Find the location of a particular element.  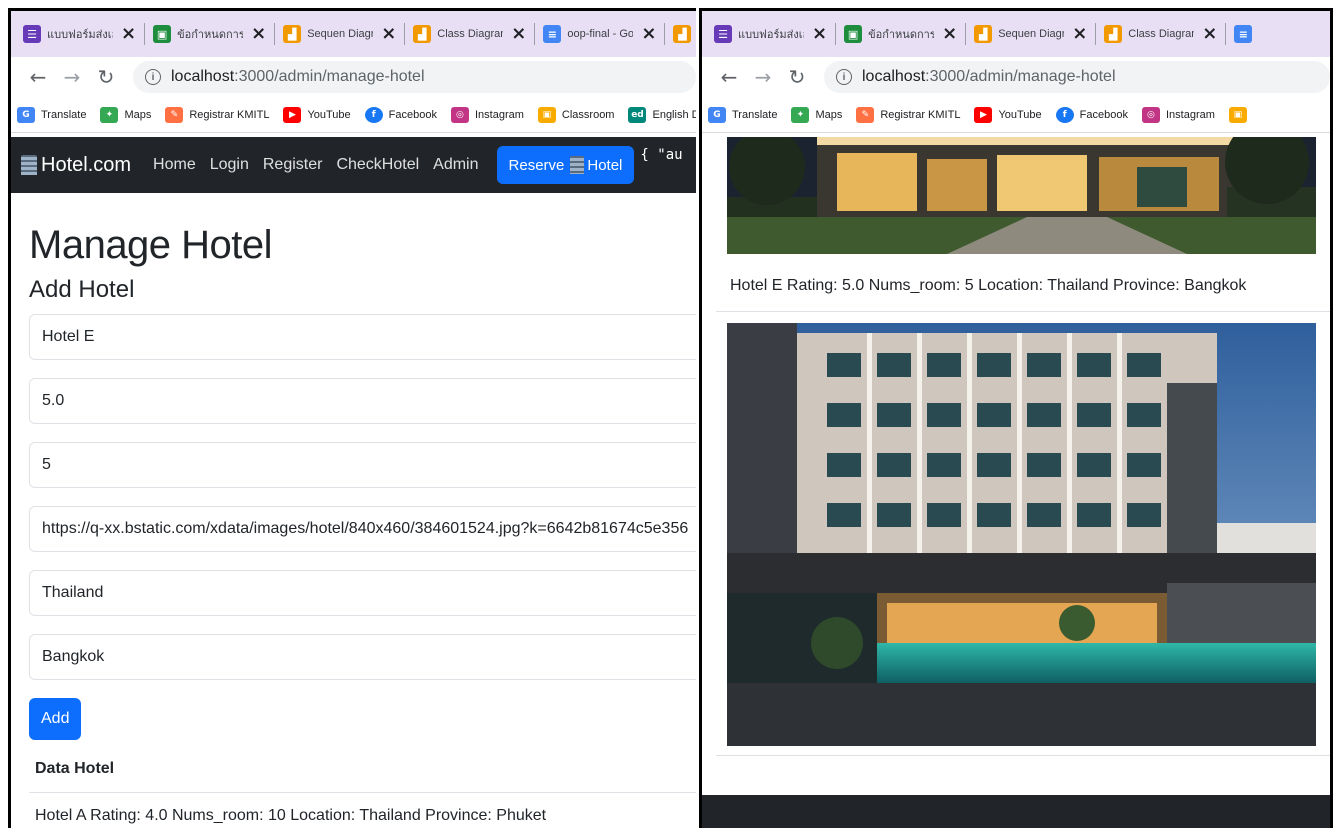

rating-input is located at coordinates (362, 401).